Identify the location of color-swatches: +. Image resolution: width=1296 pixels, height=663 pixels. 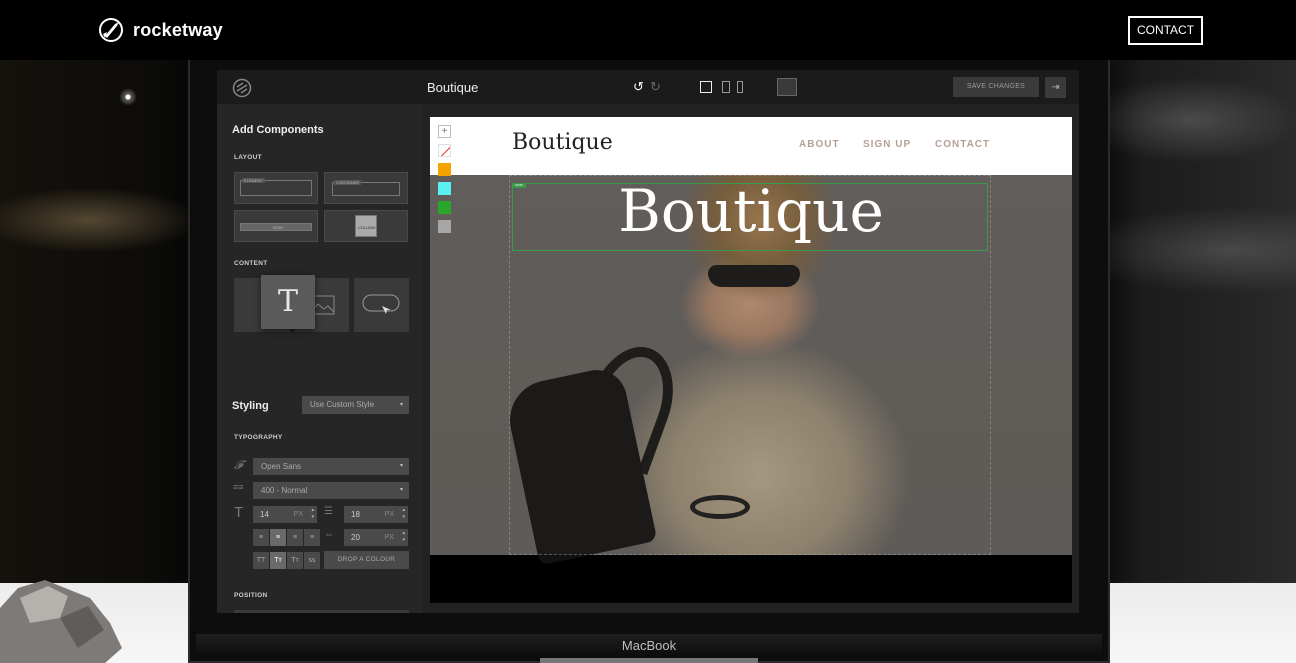
(444, 182).